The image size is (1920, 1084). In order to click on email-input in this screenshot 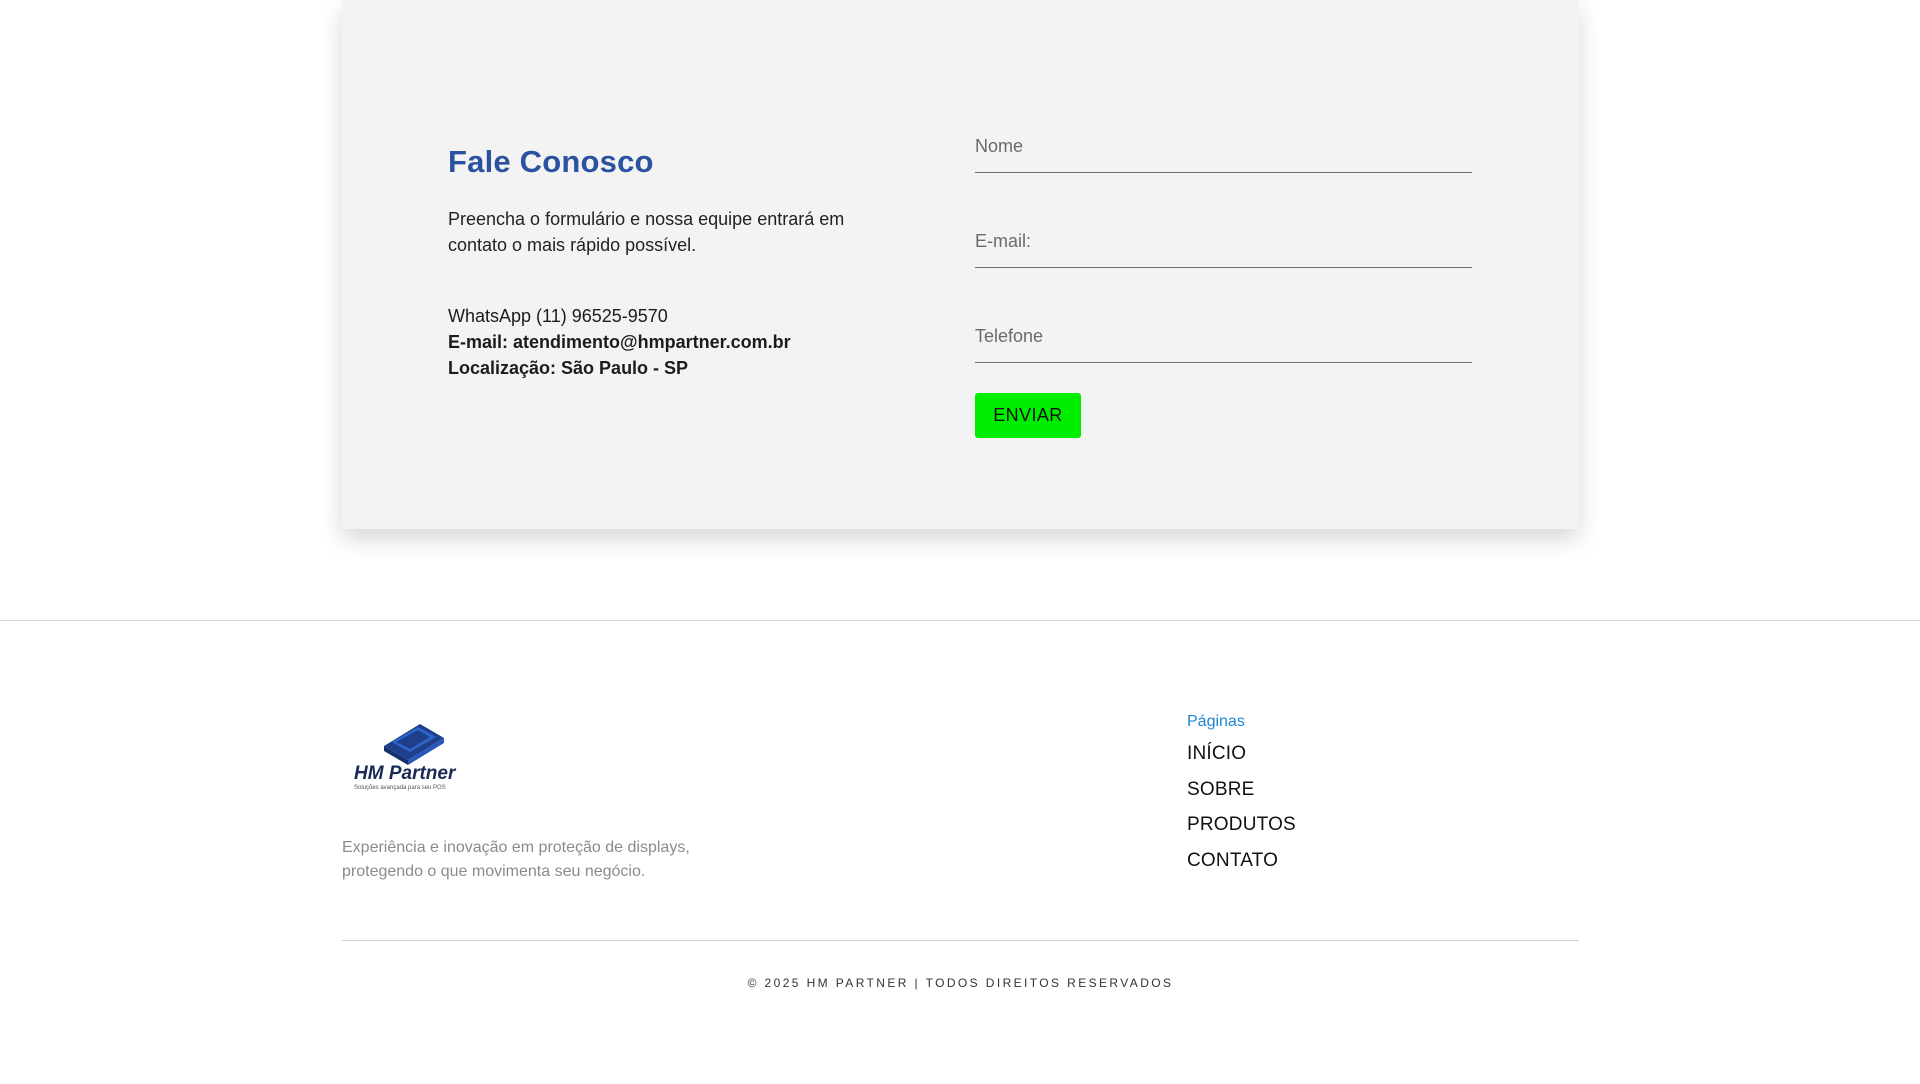, I will do `click(1223, 236)`.